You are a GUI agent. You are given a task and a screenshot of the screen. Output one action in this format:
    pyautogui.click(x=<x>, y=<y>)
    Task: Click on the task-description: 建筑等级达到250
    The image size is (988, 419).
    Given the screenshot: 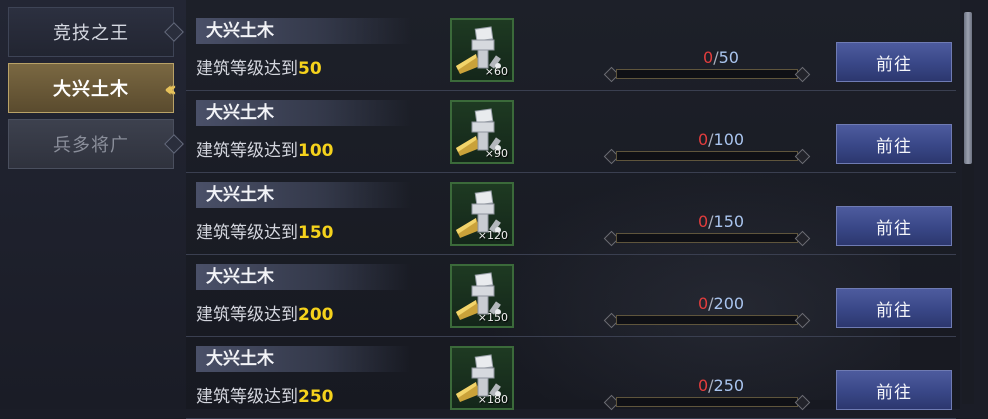 What is the action you would take?
    pyautogui.click(x=265, y=394)
    